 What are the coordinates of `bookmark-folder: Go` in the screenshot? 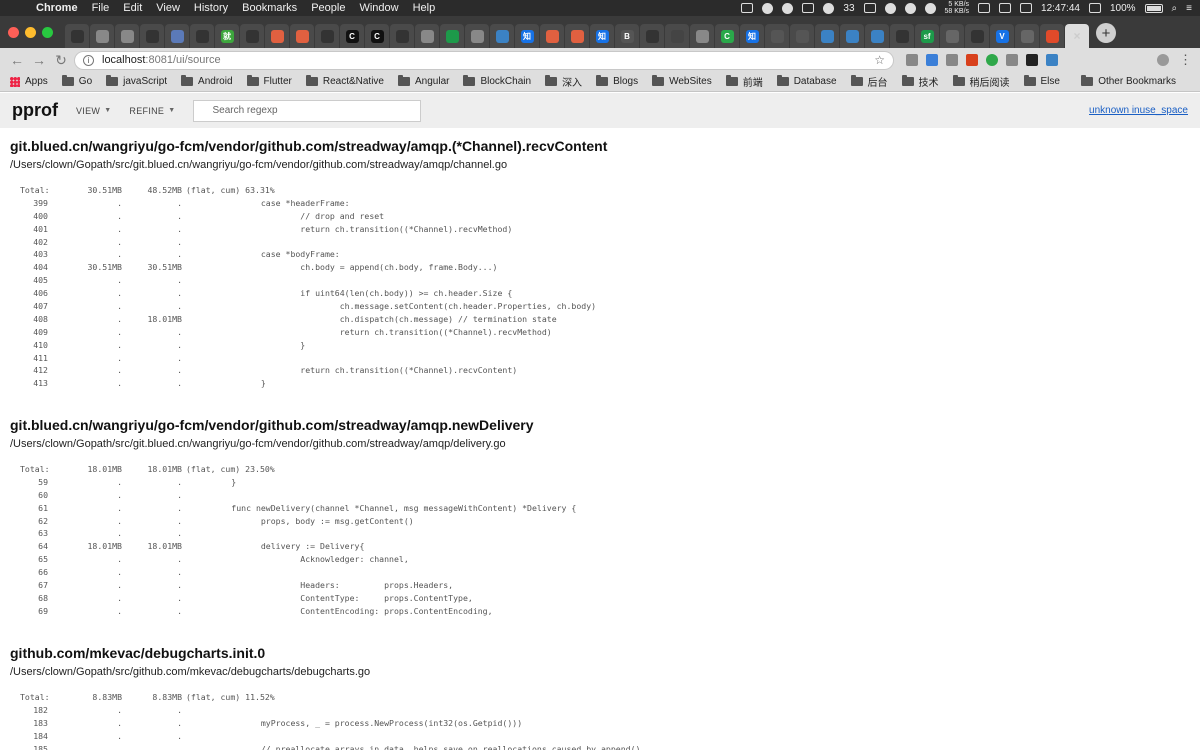 It's located at (76, 81).